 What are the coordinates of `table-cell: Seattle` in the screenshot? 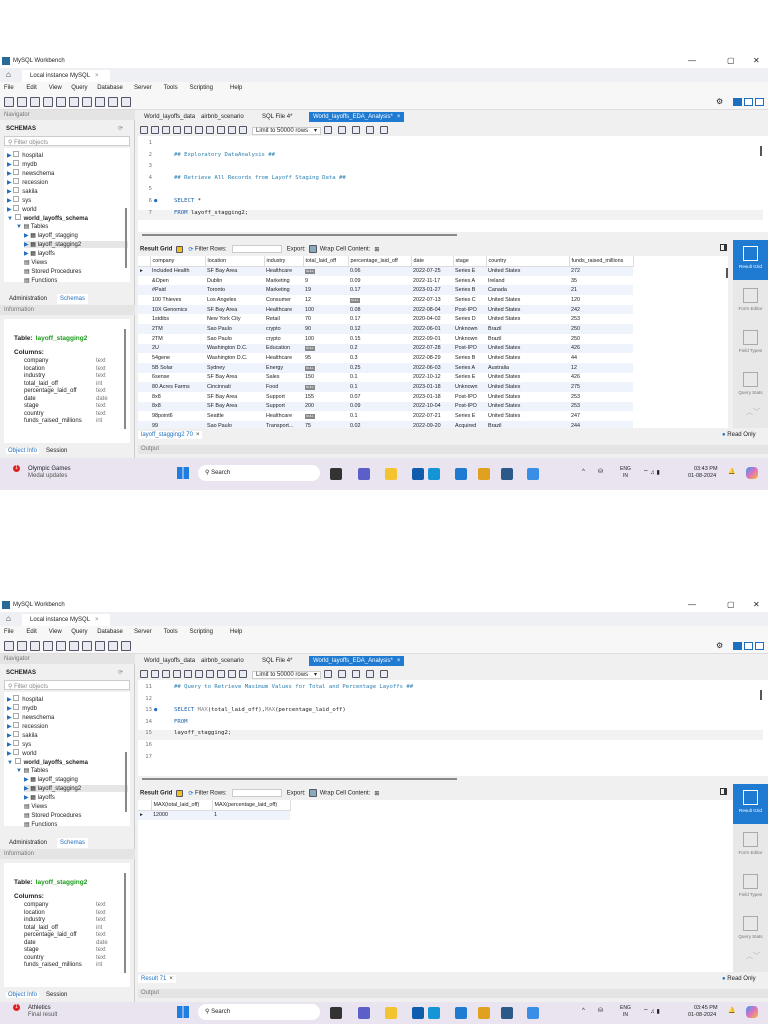 It's located at (234, 416).